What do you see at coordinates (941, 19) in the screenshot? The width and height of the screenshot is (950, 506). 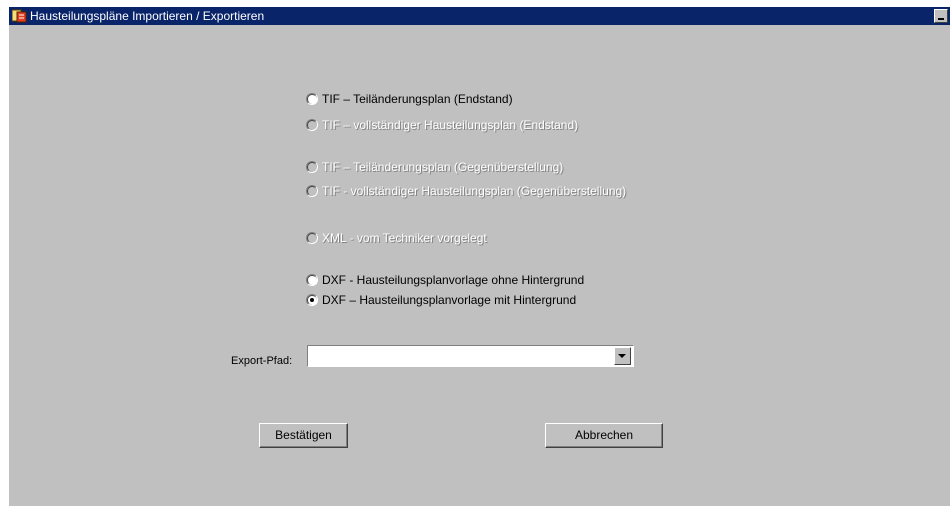 I see `minimize-icon` at bounding box center [941, 19].